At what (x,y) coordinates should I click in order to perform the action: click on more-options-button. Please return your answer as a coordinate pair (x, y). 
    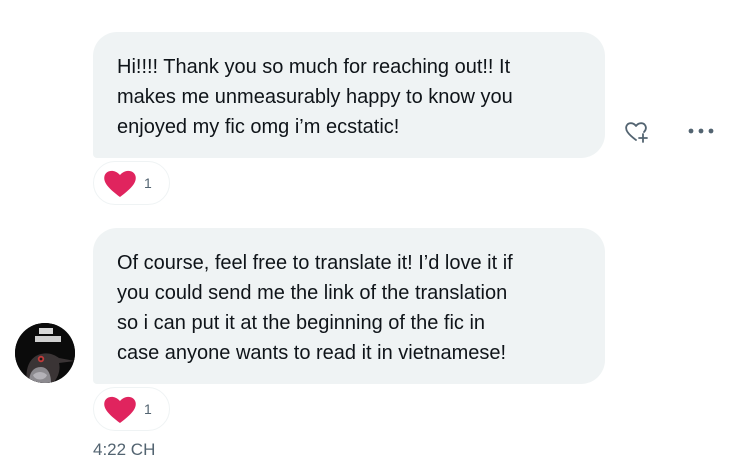
    Looking at the image, I should click on (701, 131).